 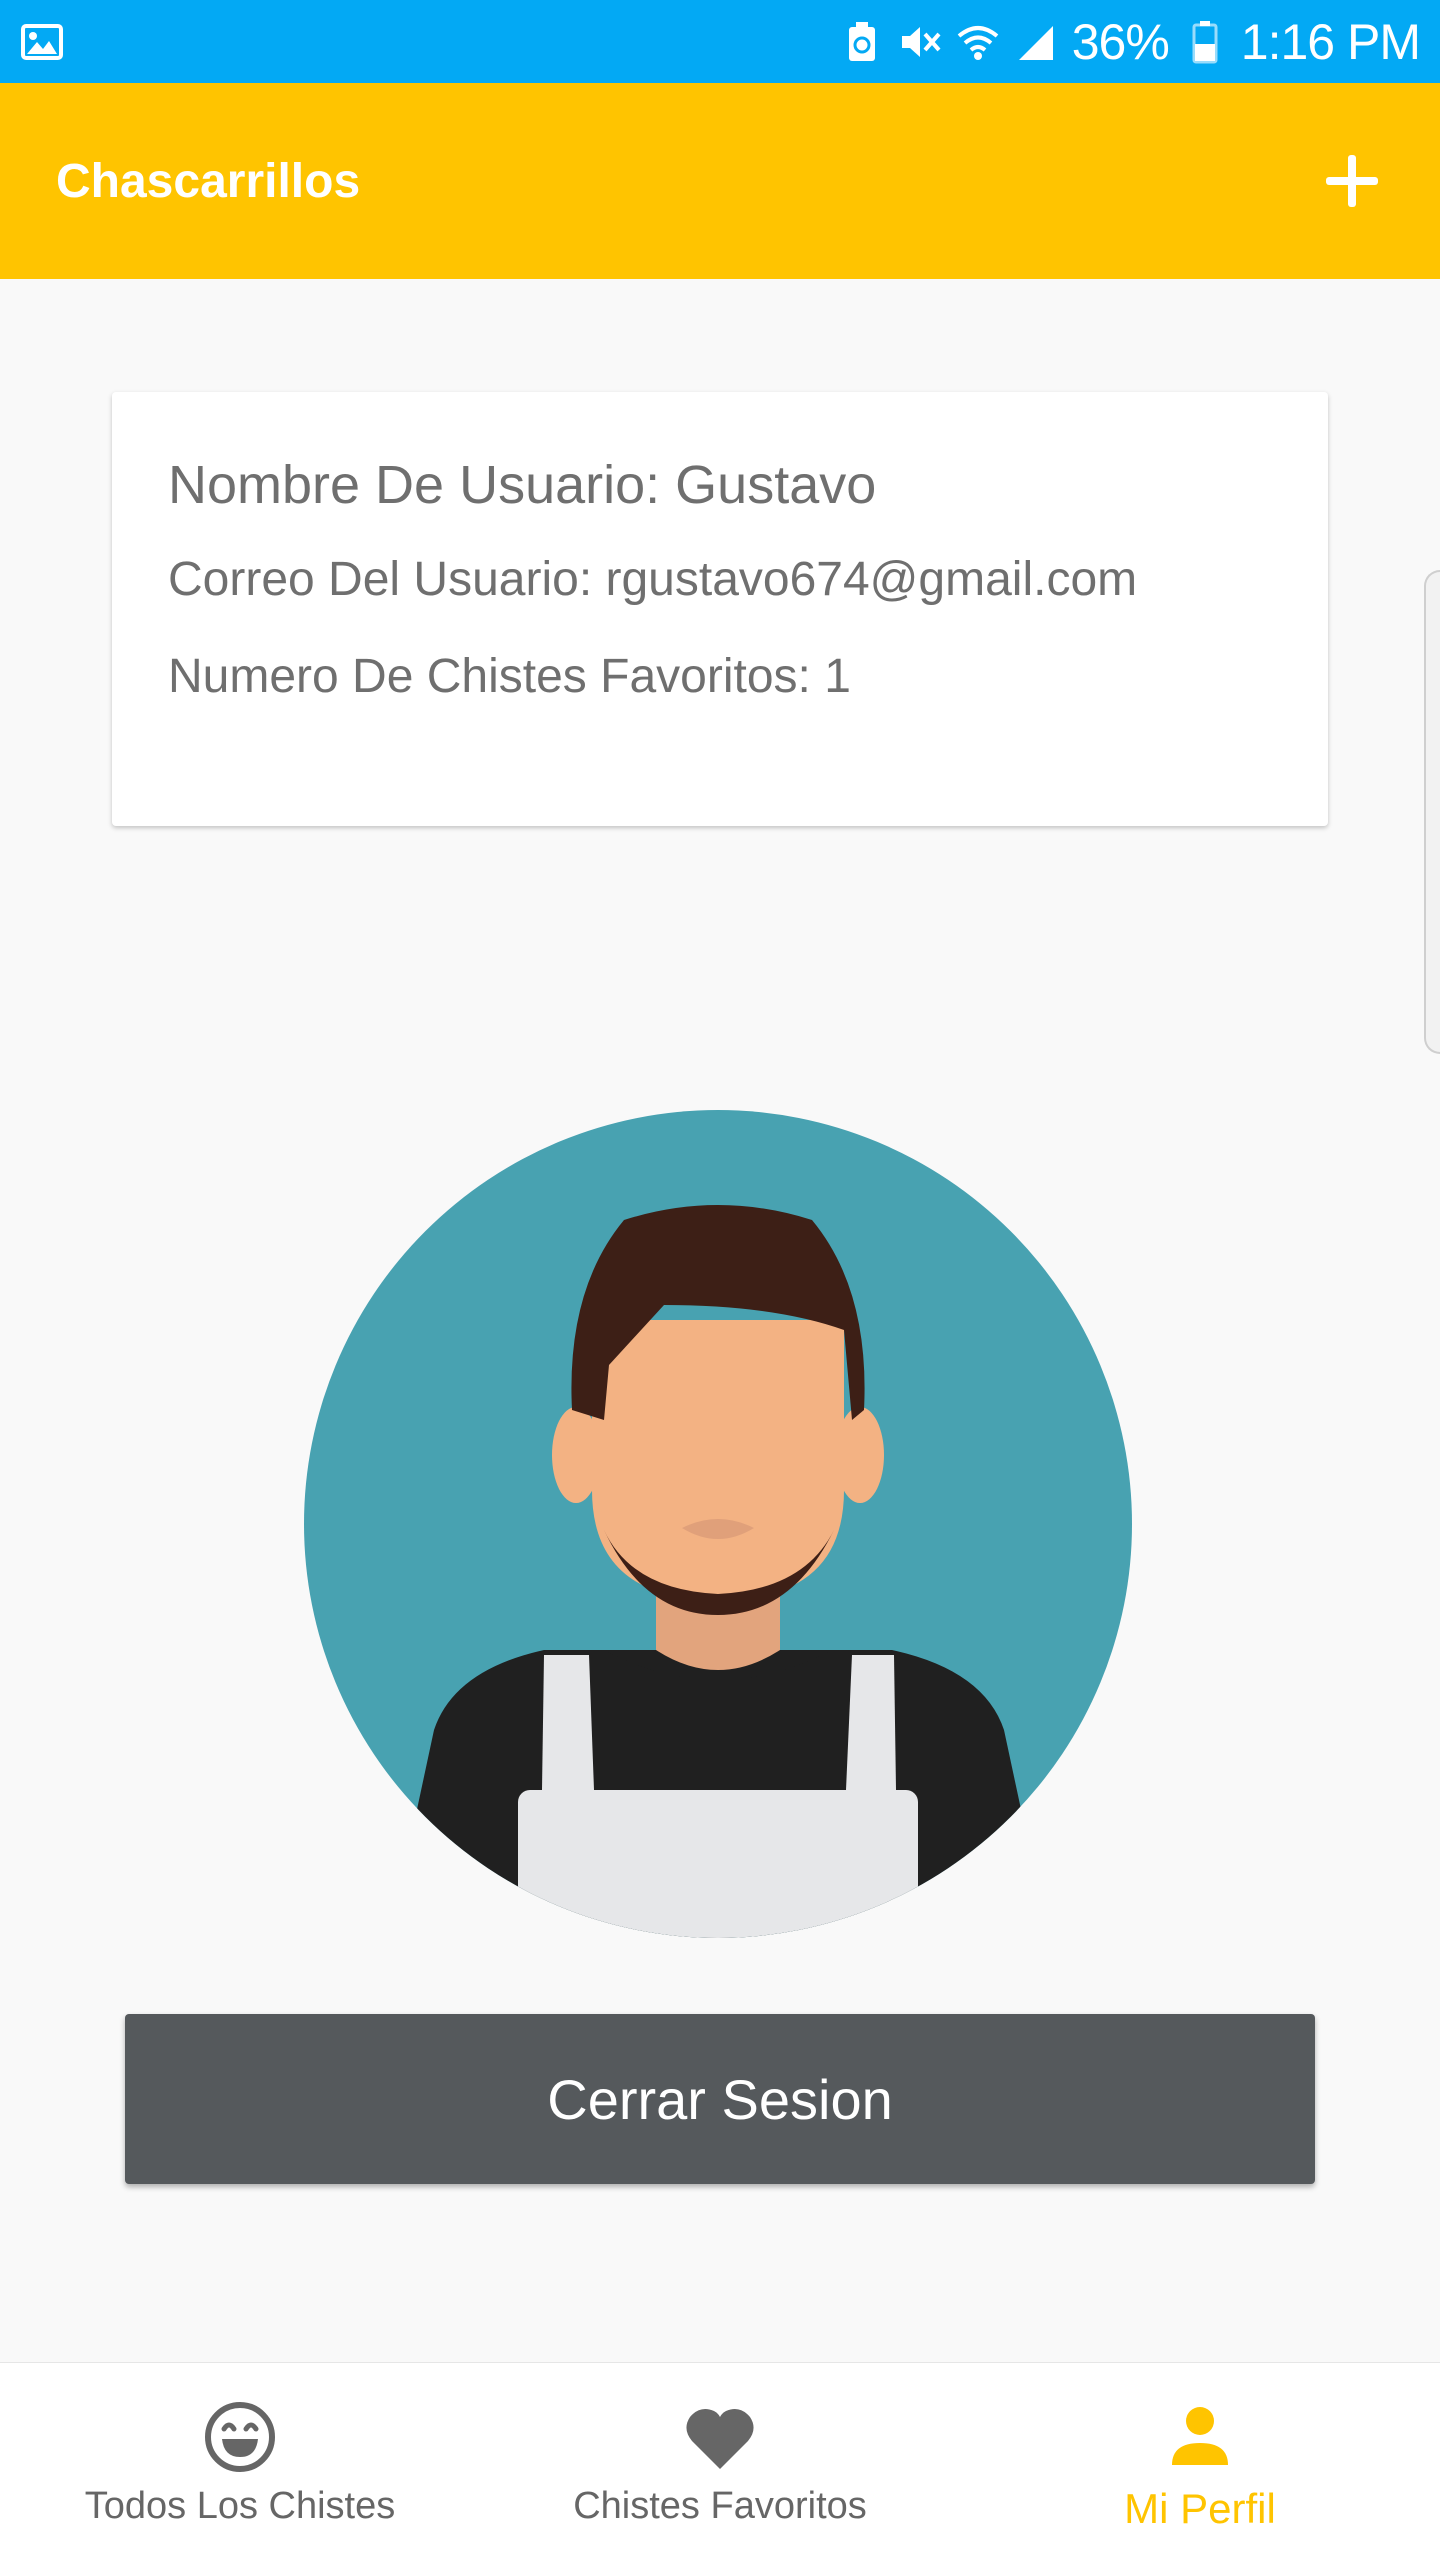 I want to click on add-button, so click(x=1352, y=181).